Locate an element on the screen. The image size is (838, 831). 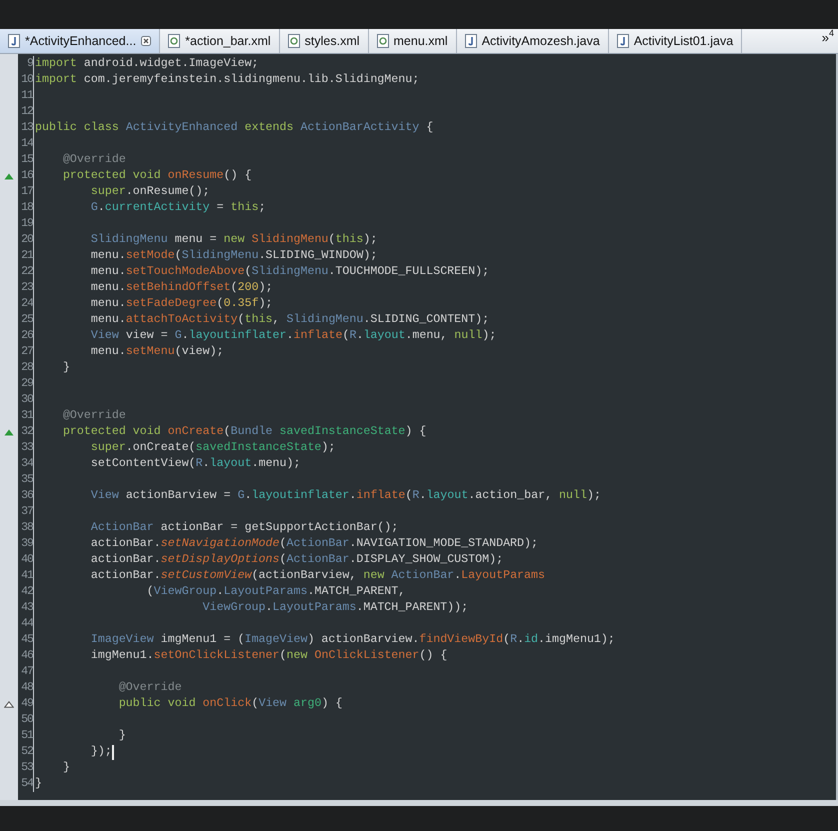
line-number: 50 is located at coordinates (26, 720).